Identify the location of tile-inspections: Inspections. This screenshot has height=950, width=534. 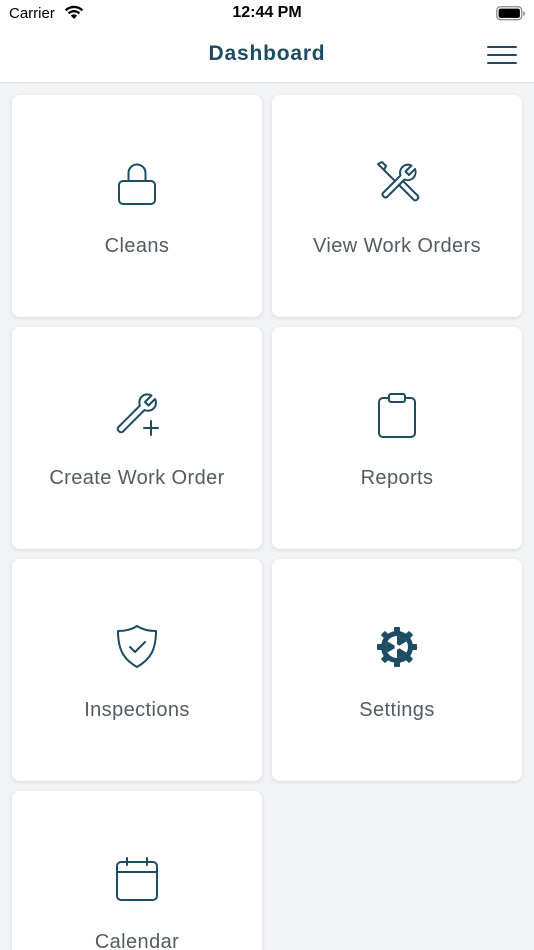
(137, 670).